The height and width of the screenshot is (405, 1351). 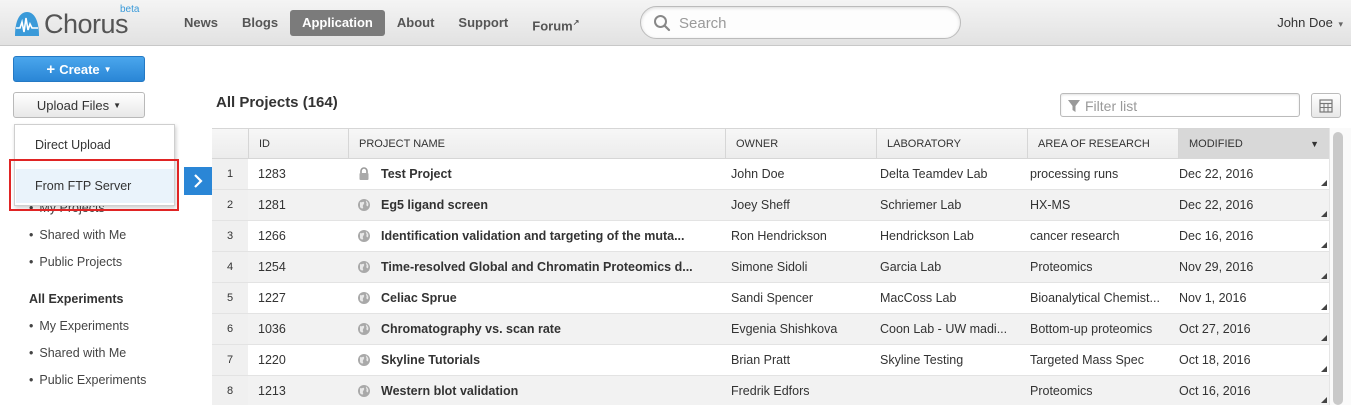 I want to click on cell-project-name: Chromatography vs. scan rate, so click(x=551, y=329).